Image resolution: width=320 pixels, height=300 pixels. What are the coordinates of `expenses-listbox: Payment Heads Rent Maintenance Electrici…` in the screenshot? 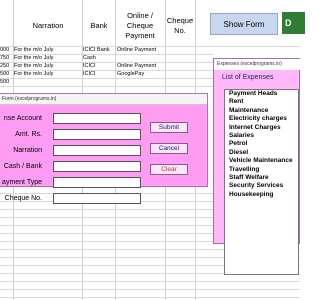 It's located at (261, 182).